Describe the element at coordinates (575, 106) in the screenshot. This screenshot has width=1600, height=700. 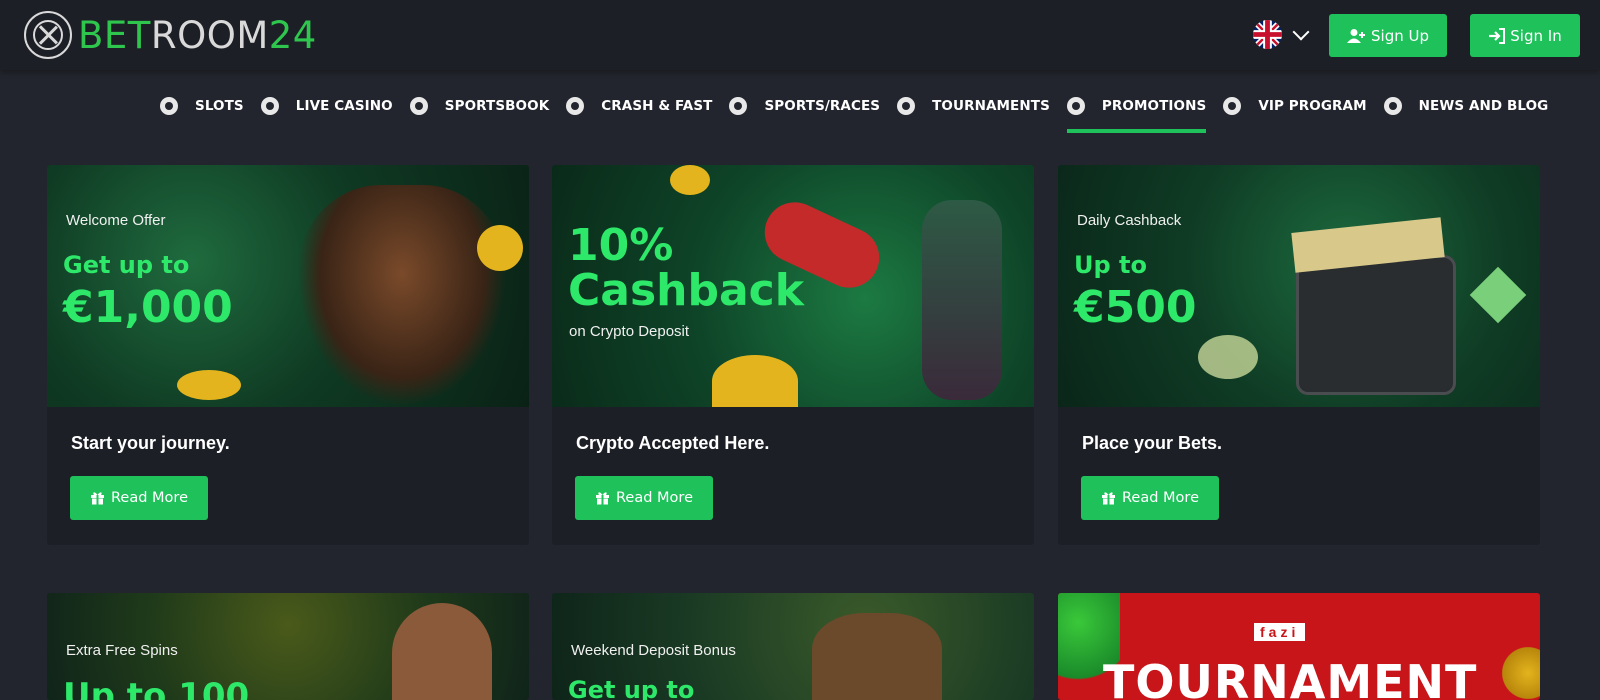
I see `rocket-icon` at that location.